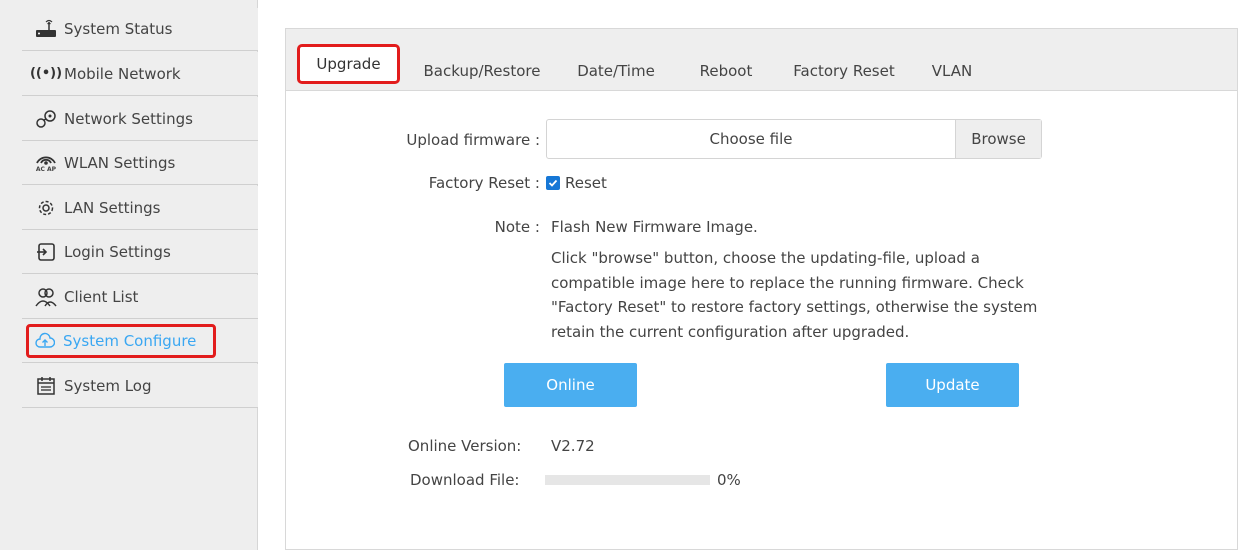  I want to click on firmware-file-input: Choose file Browse, so click(794, 139).